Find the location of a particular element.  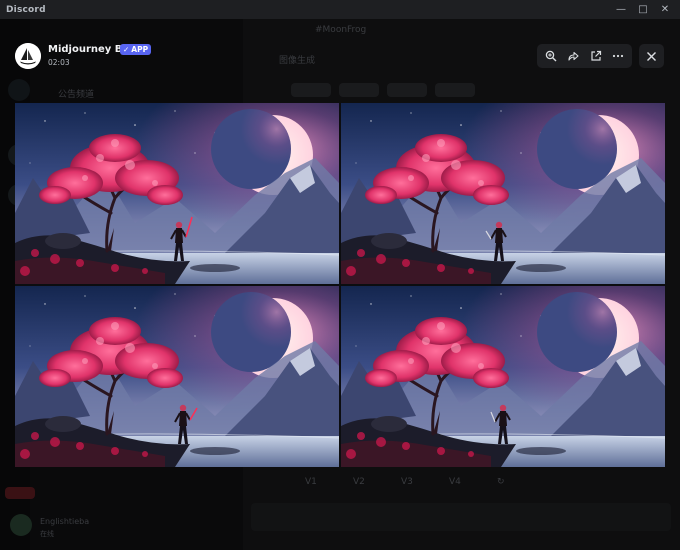

close-icon is located at coordinates (651, 56).